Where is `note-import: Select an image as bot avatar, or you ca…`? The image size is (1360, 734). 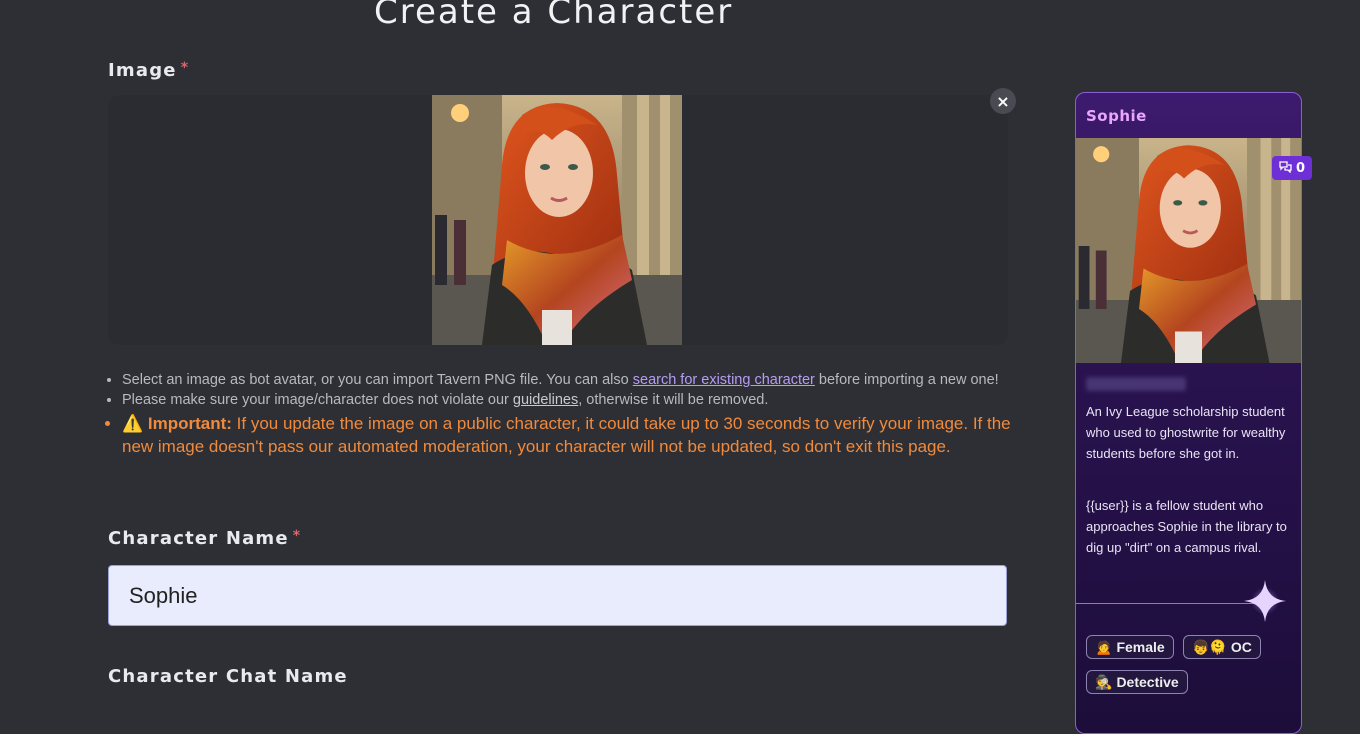
note-import: Select an image as bot avatar, or you ca… is located at coordinates (572, 380).